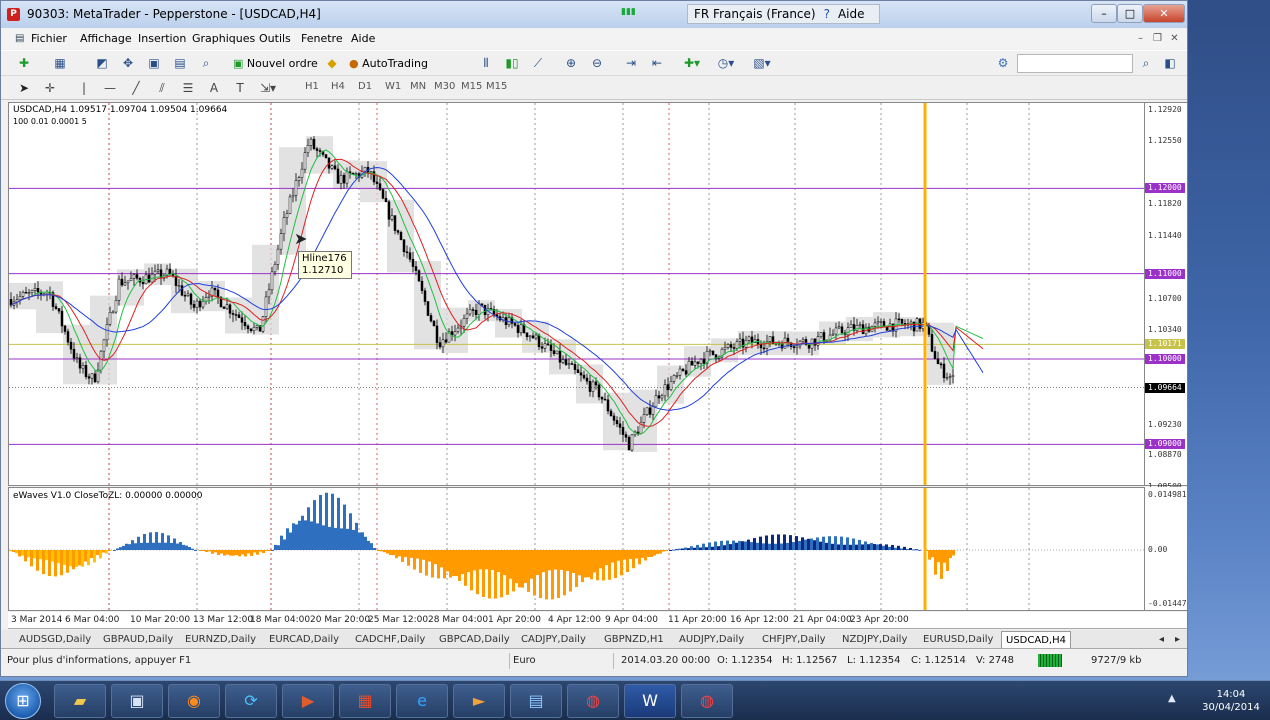 This screenshot has height=720, width=1270. I want to click on chart-tab: CADCHF,Daily, so click(390, 639).